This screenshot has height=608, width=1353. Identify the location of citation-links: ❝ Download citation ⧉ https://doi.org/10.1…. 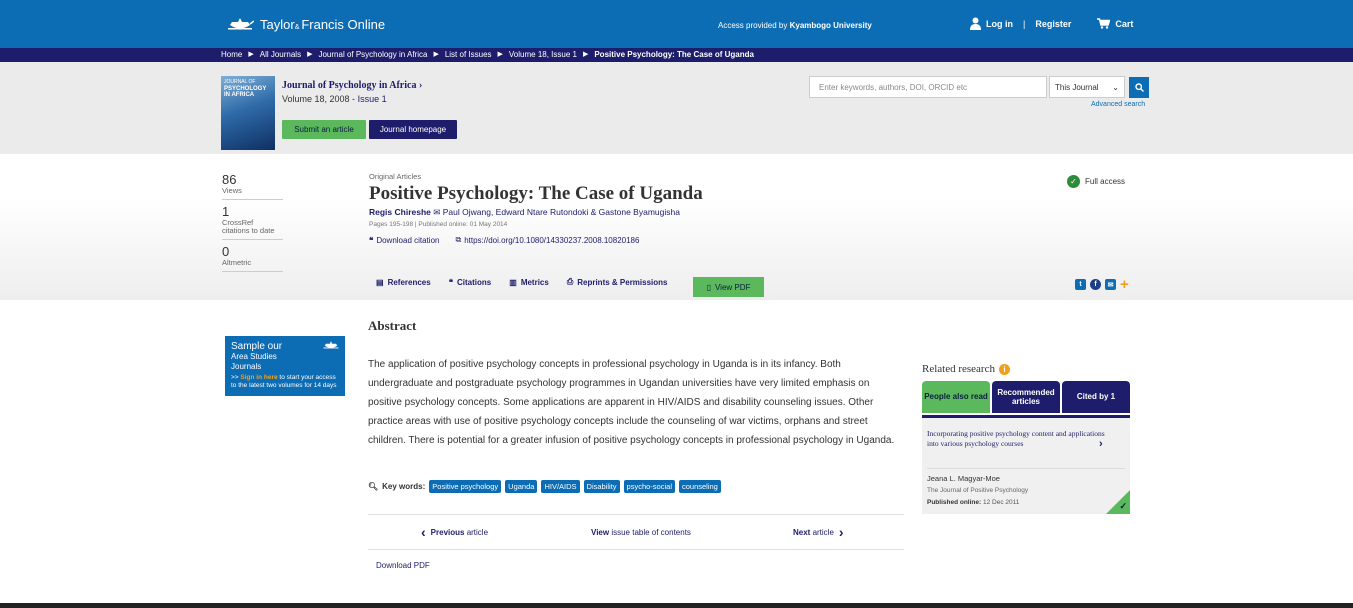
(504, 240).